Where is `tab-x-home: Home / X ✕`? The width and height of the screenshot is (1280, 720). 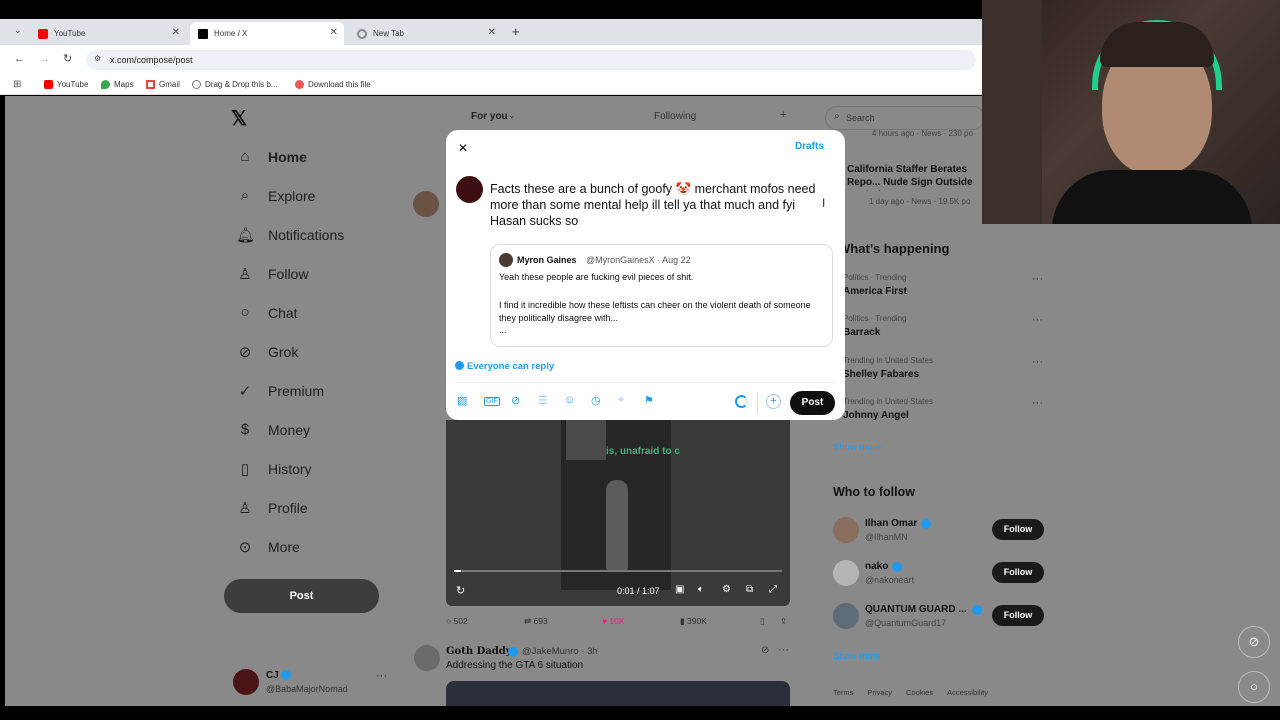
tab-x-home: Home / X ✕ is located at coordinates (267, 33).